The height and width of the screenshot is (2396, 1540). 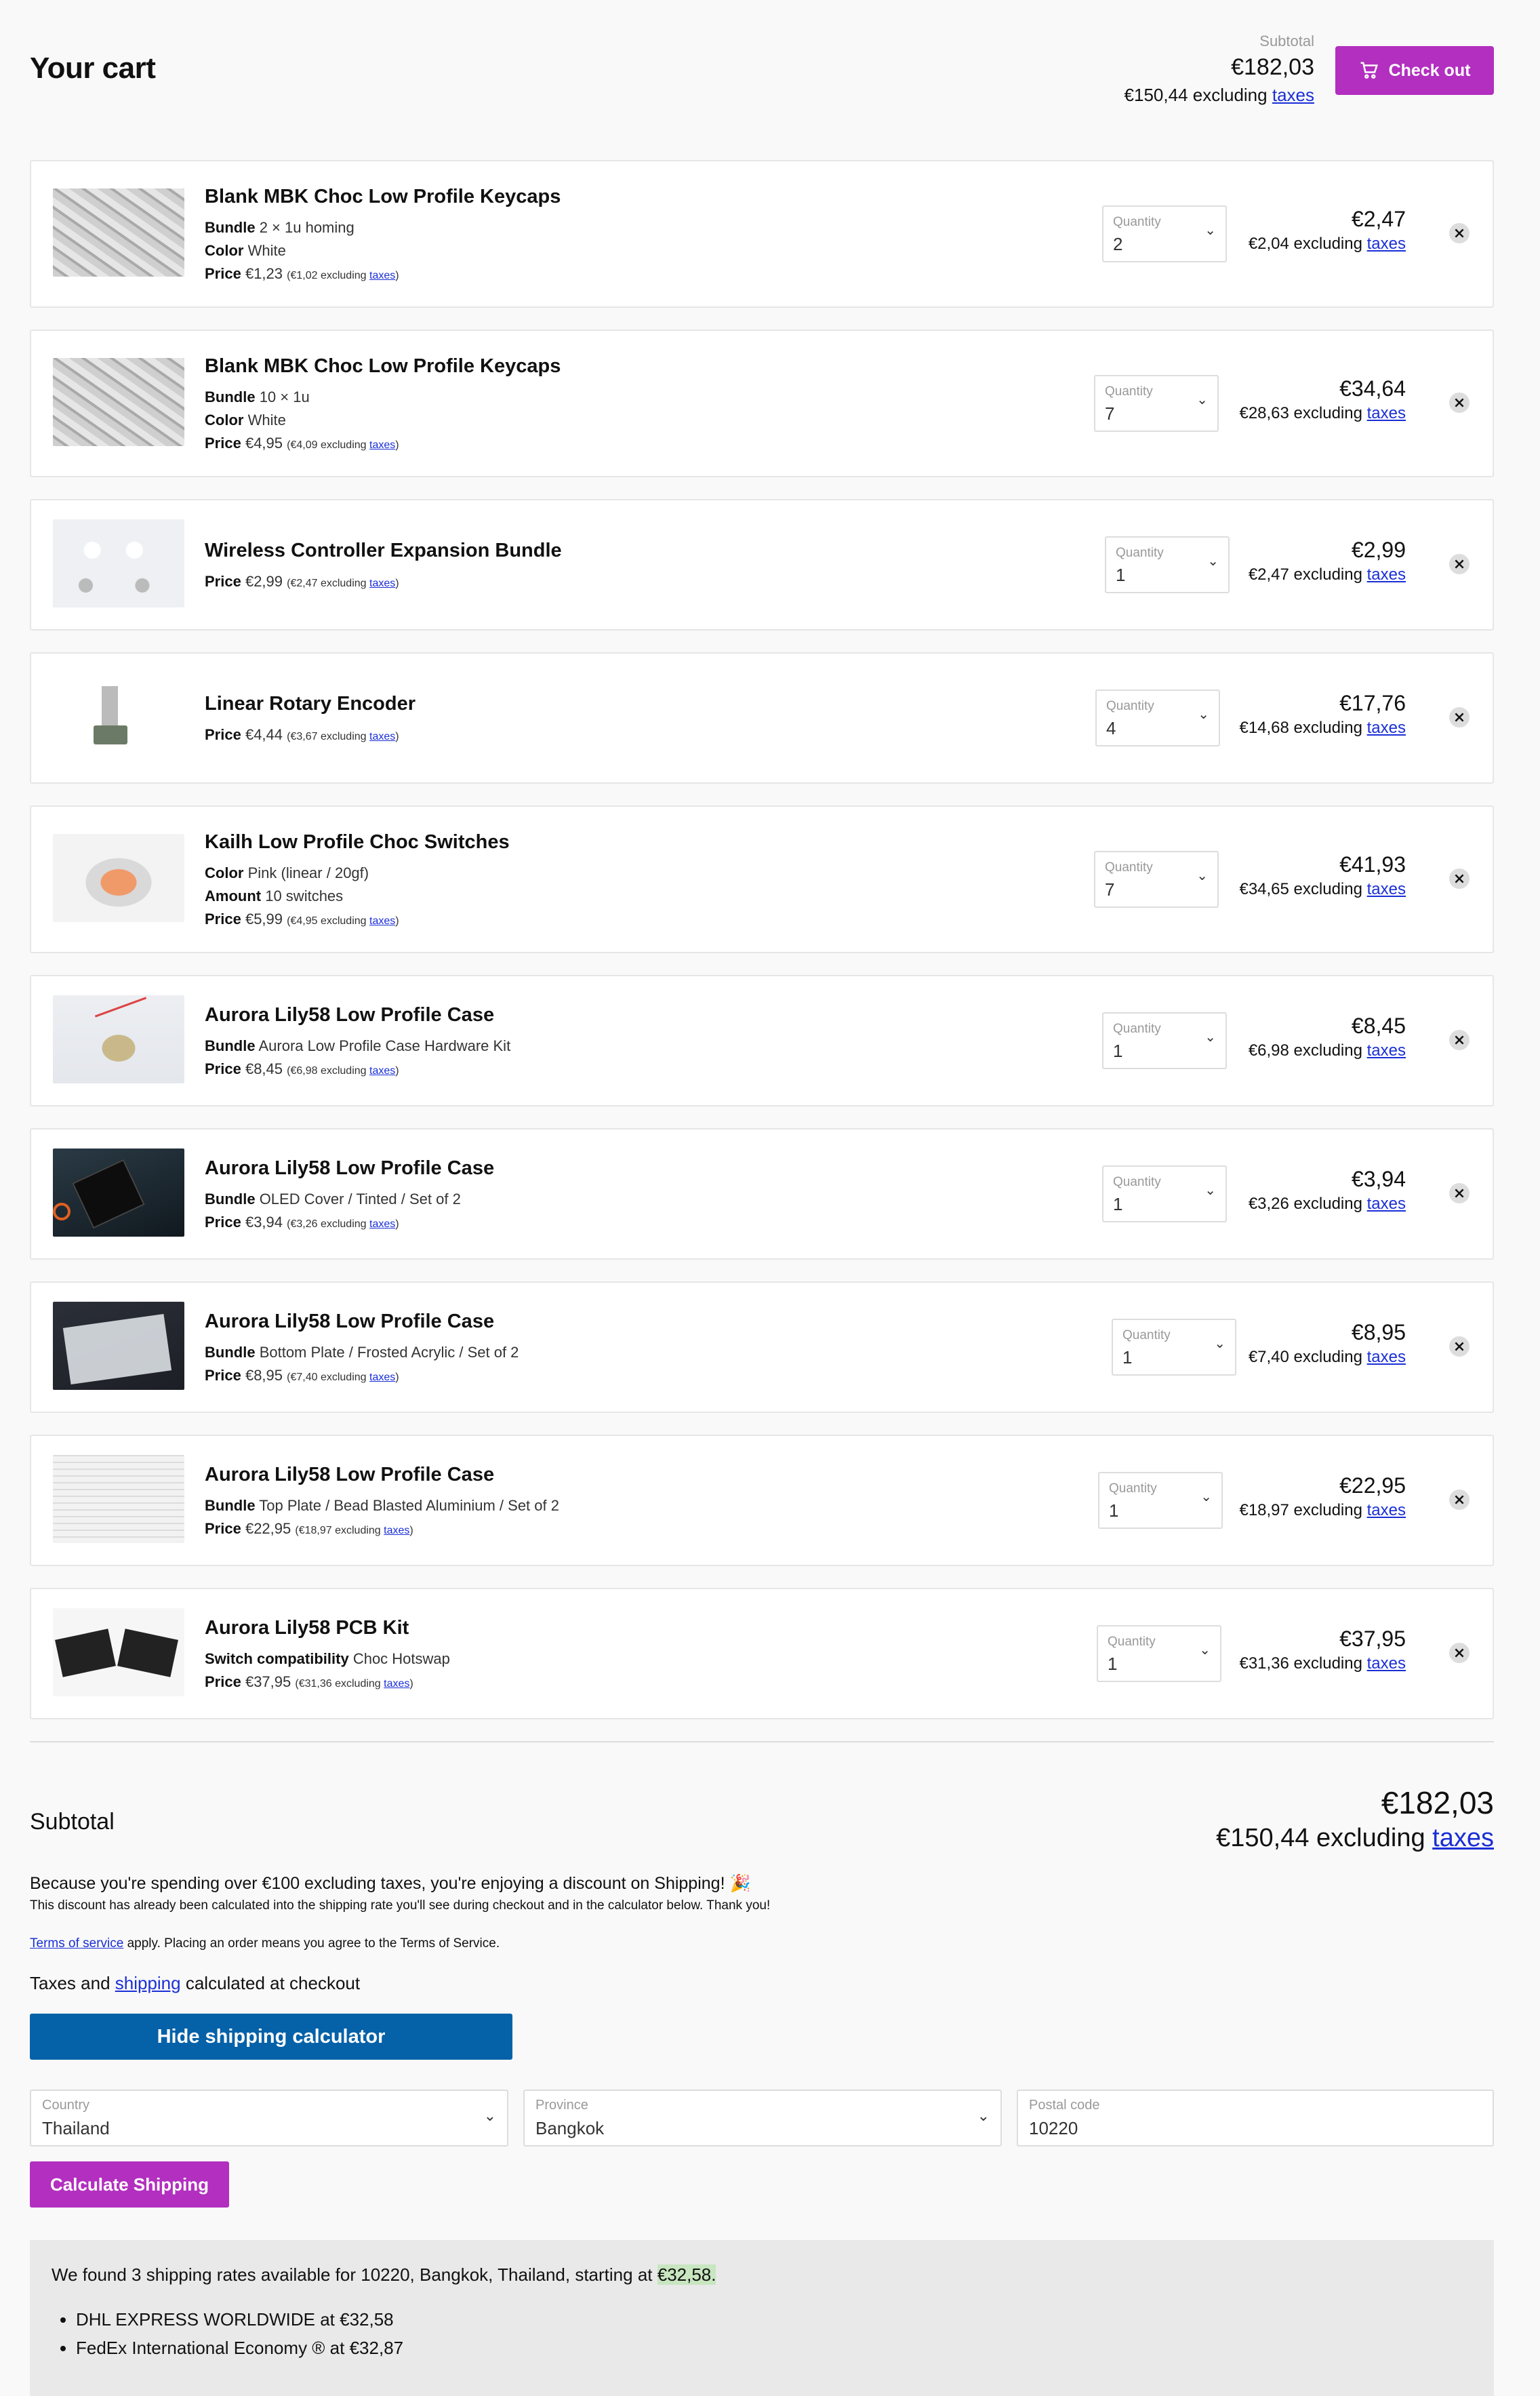 What do you see at coordinates (1256, 2118) in the screenshot?
I see `postal-code-field: Postal code 10220` at bounding box center [1256, 2118].